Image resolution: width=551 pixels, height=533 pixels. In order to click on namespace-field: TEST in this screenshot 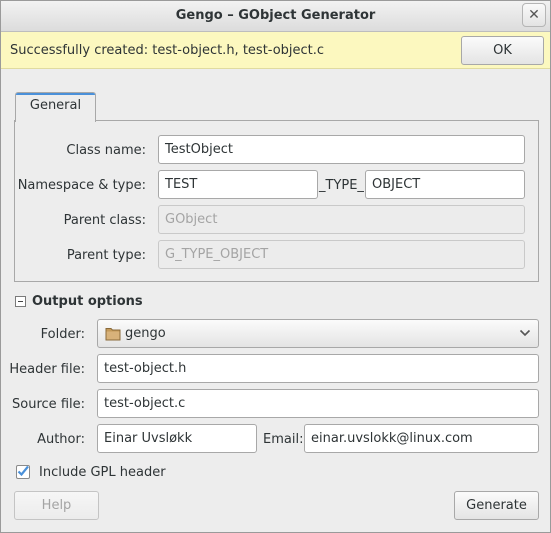, I will do `click(238, 184)`.